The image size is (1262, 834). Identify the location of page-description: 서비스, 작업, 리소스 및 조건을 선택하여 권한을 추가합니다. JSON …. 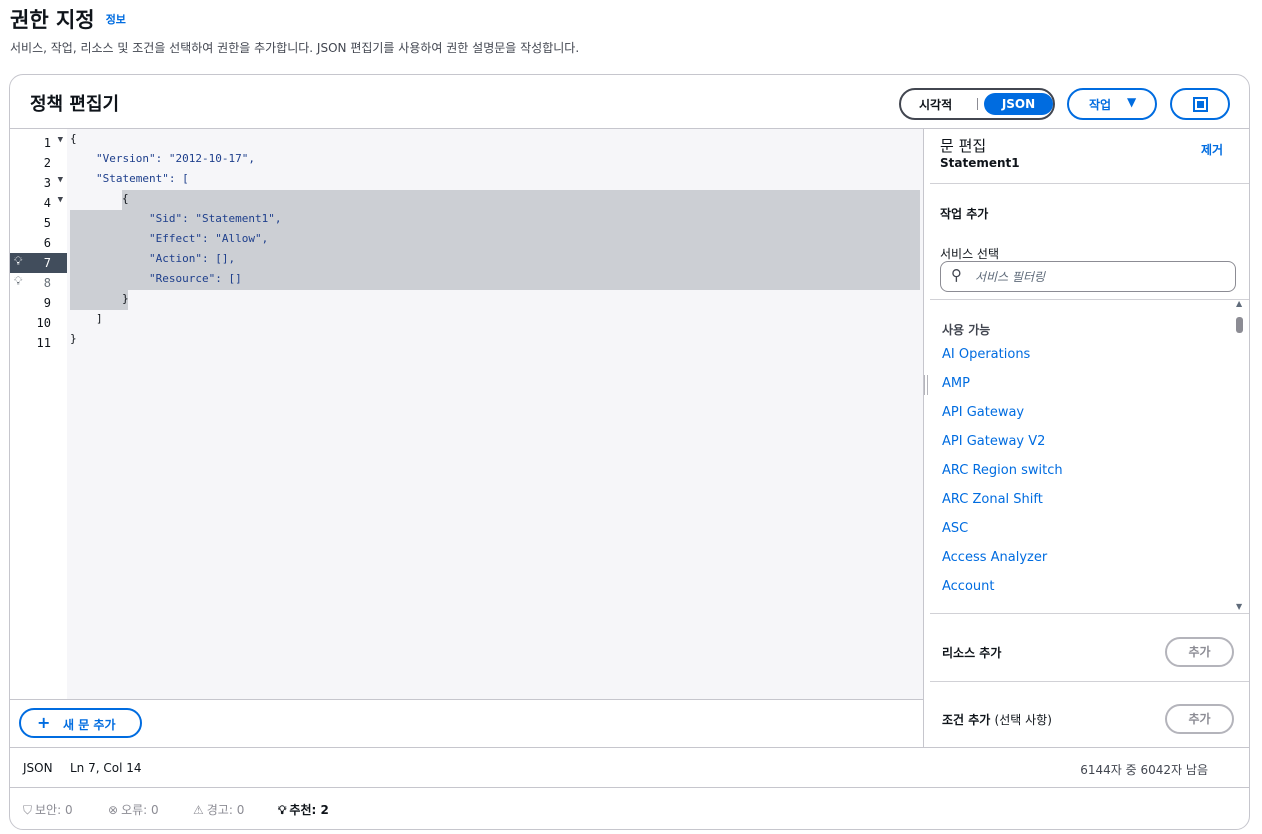
(295, 48).